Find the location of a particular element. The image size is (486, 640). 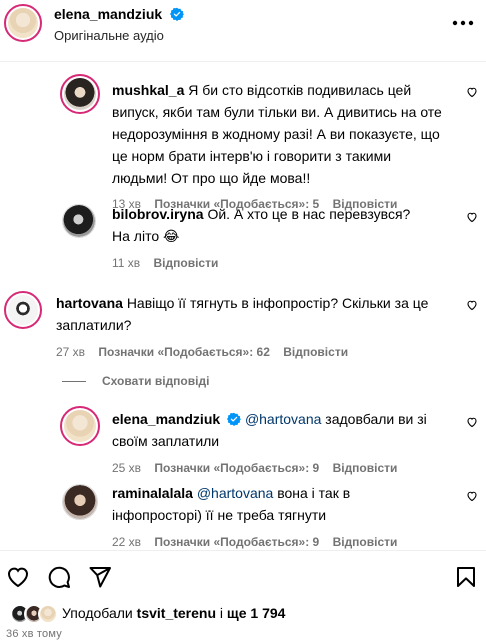

header-avatar is located at coordinates (23, 23).